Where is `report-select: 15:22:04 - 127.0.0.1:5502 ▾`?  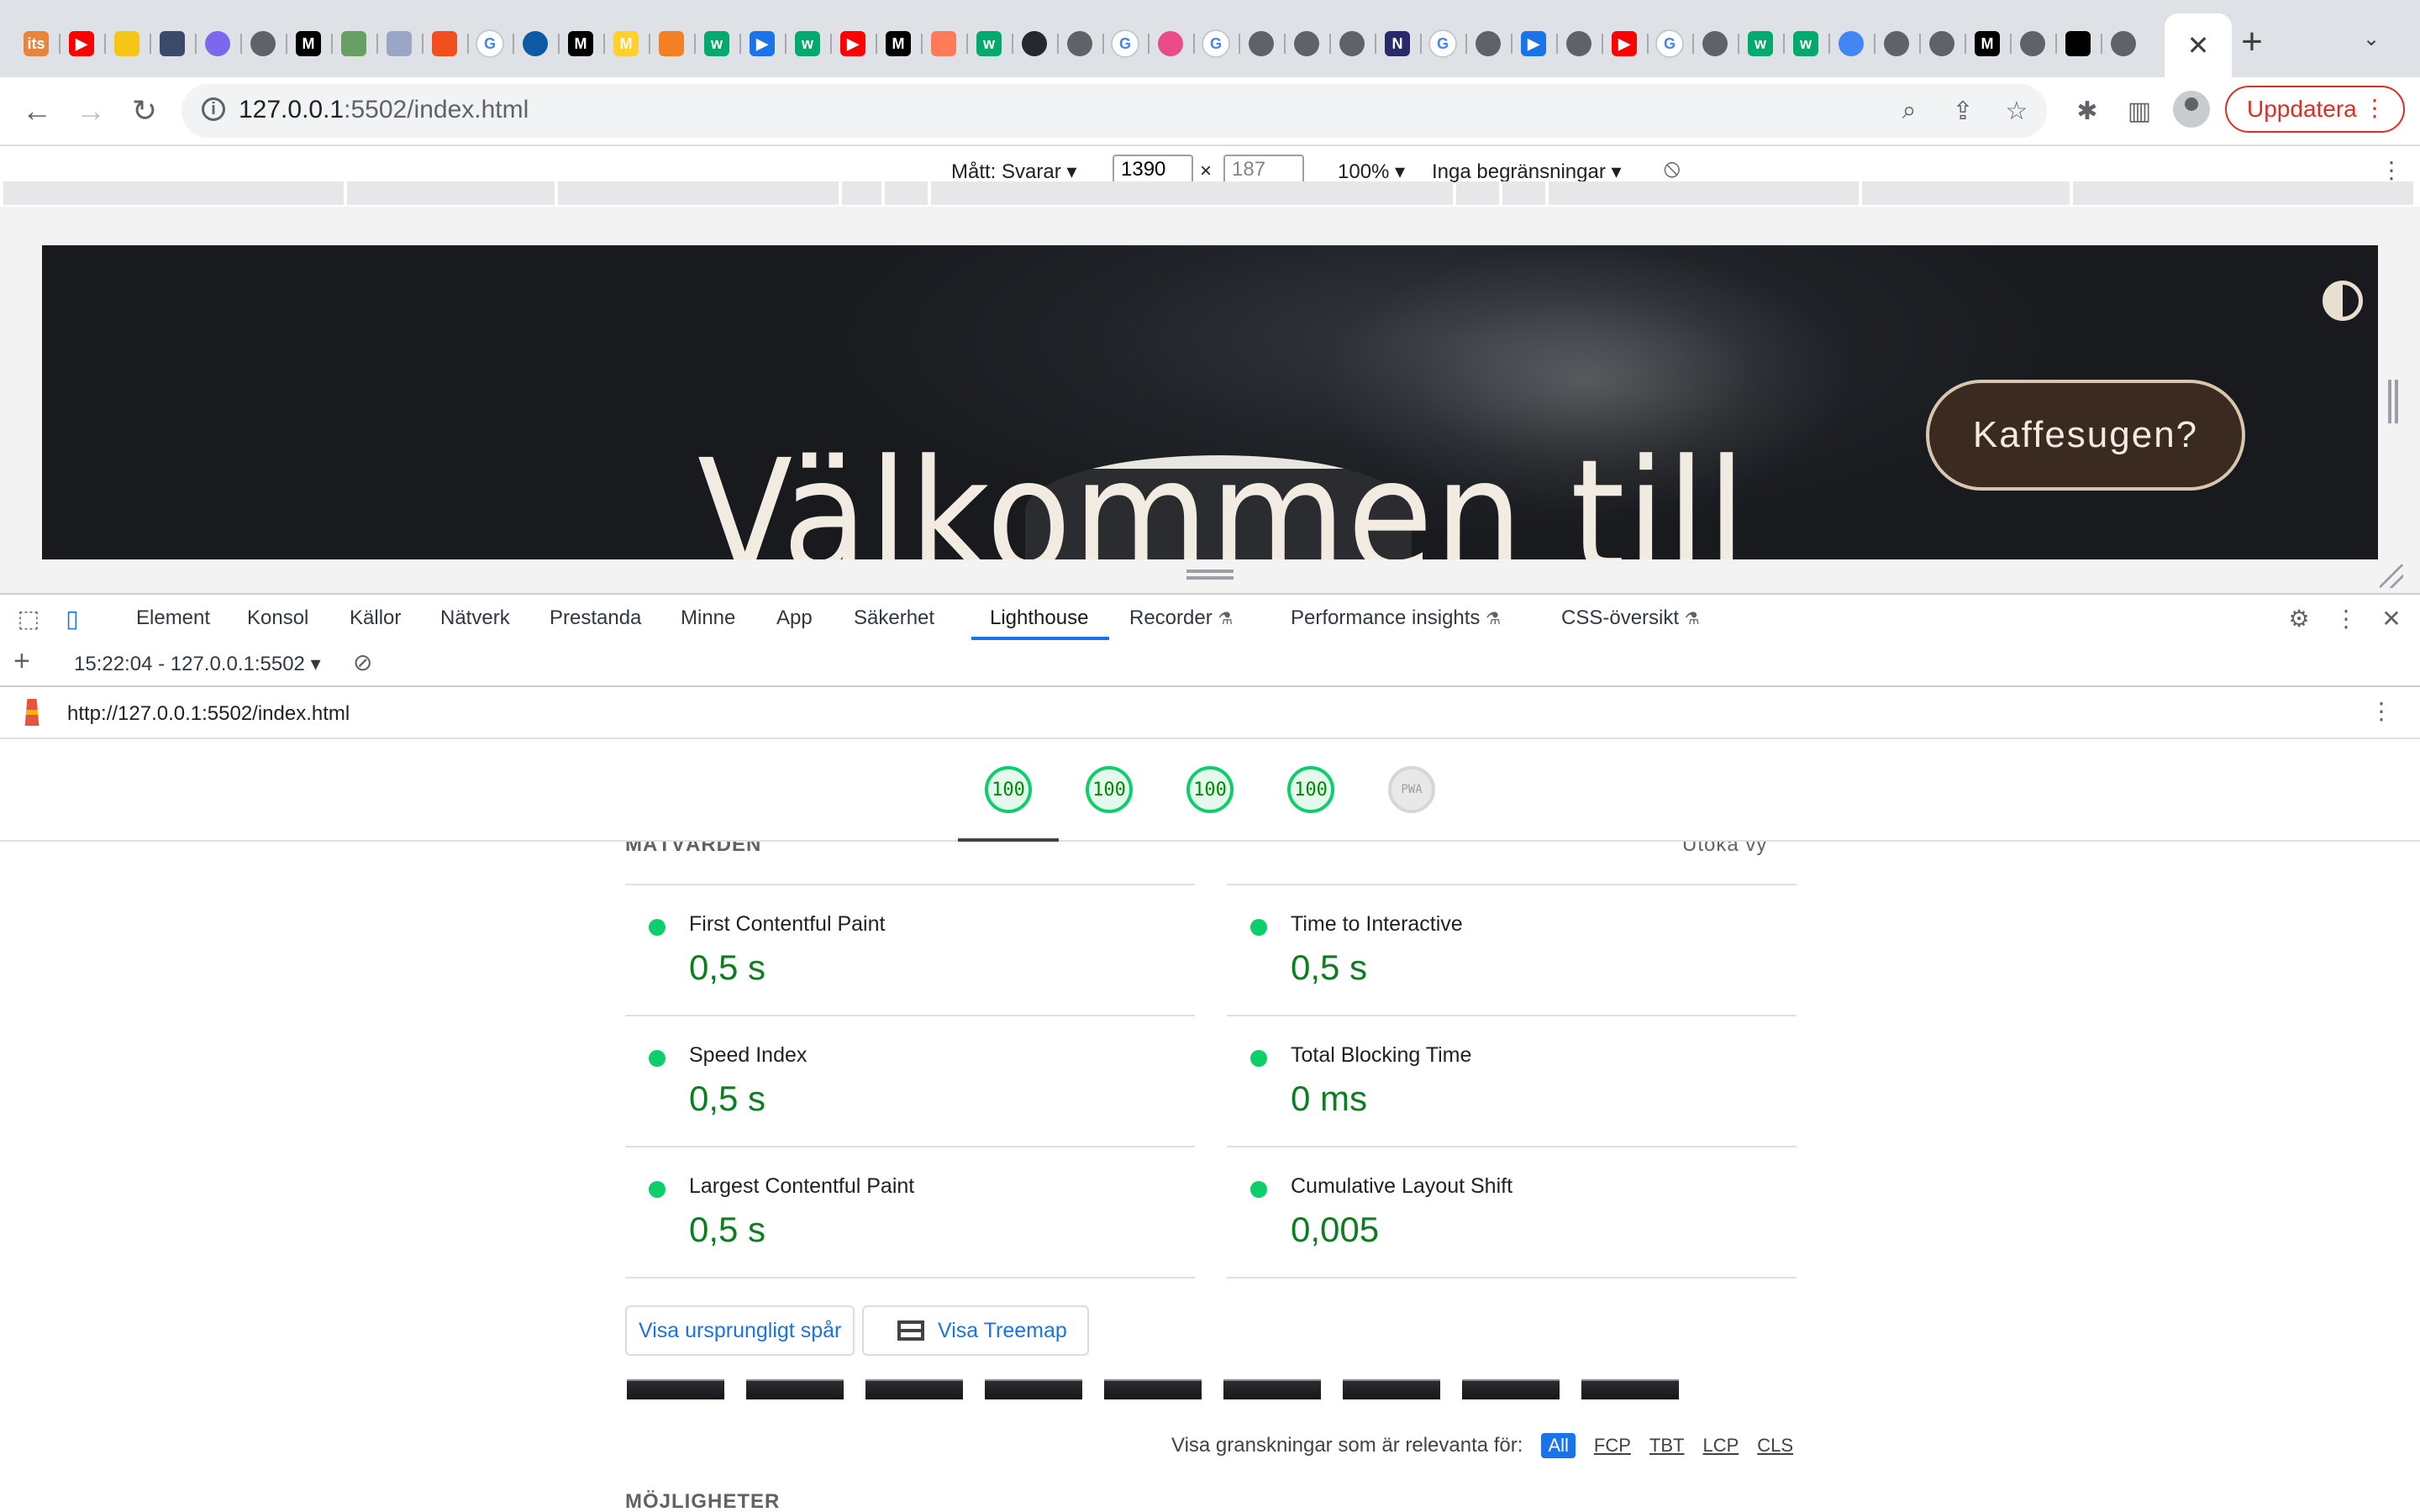
report-select: 15:22:04 - 127.0.0.1:5502 ▾ is located at coordinates (197, 664).